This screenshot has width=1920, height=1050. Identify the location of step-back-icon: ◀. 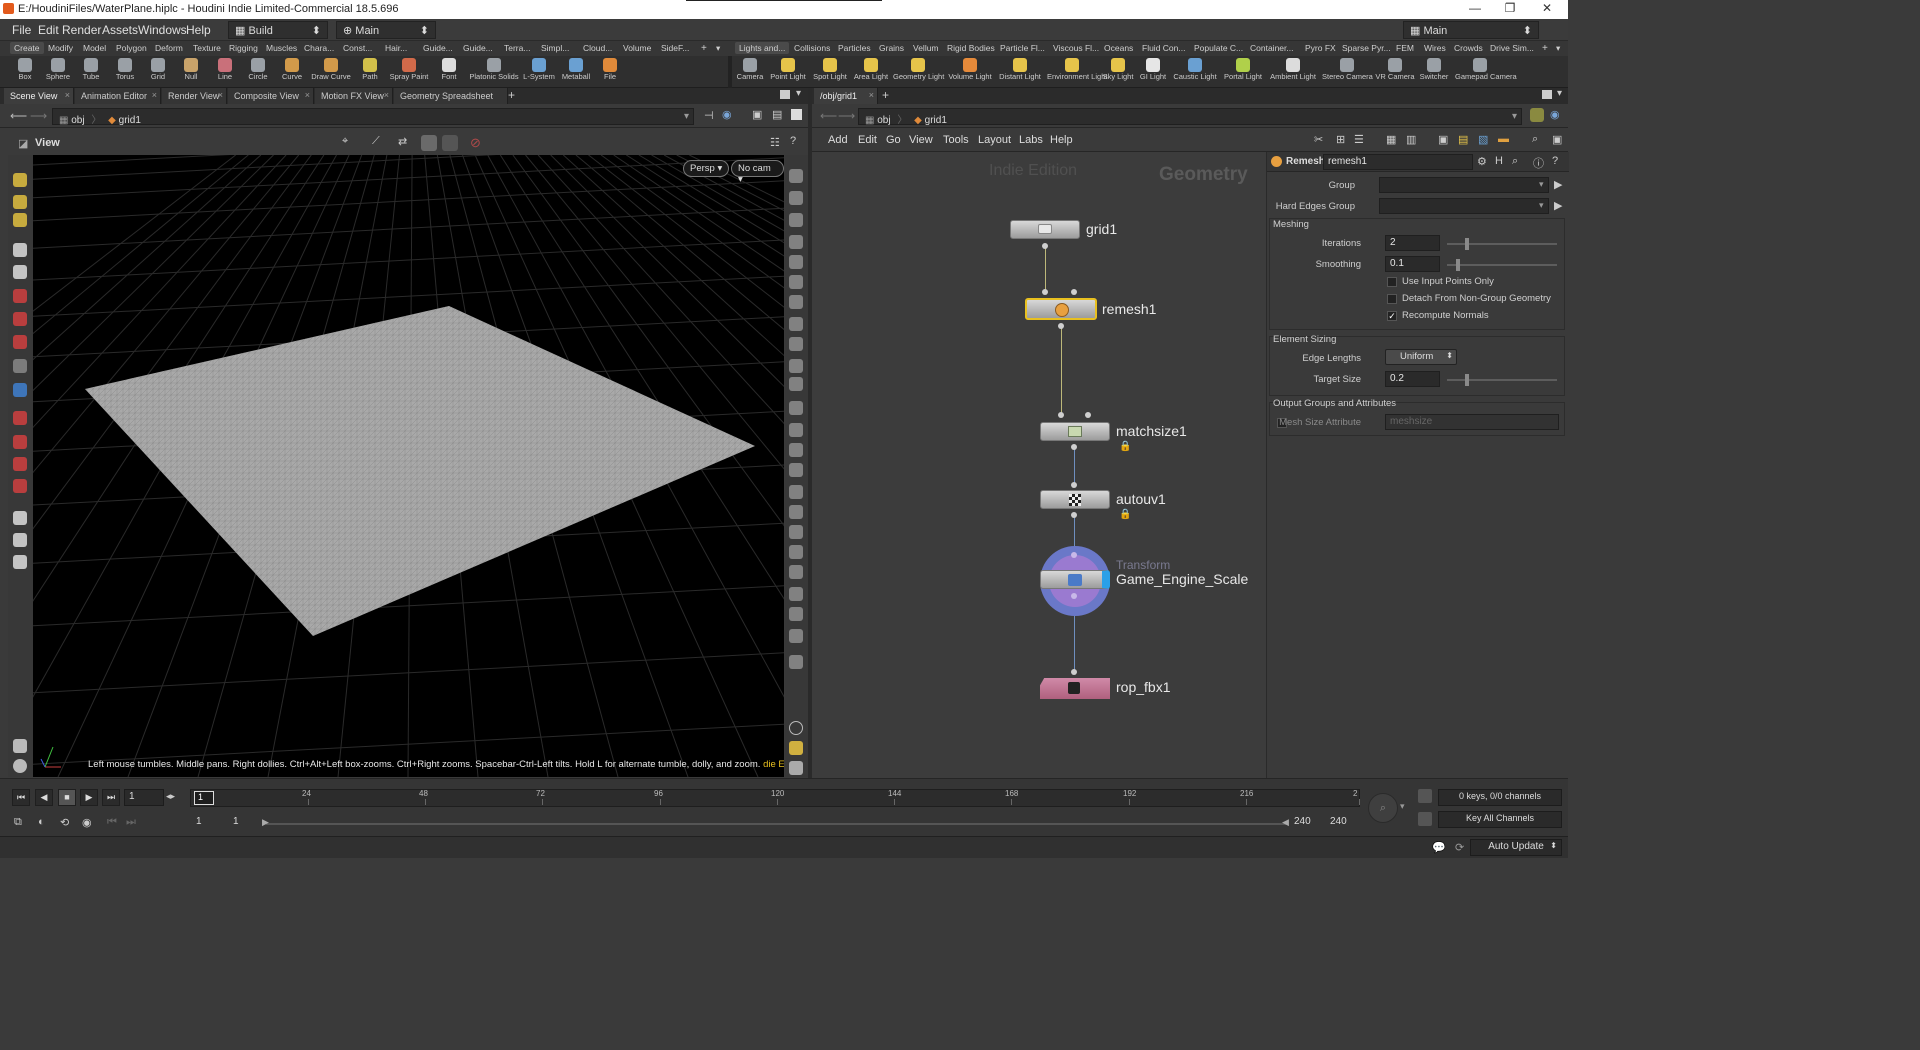
(44, 797).